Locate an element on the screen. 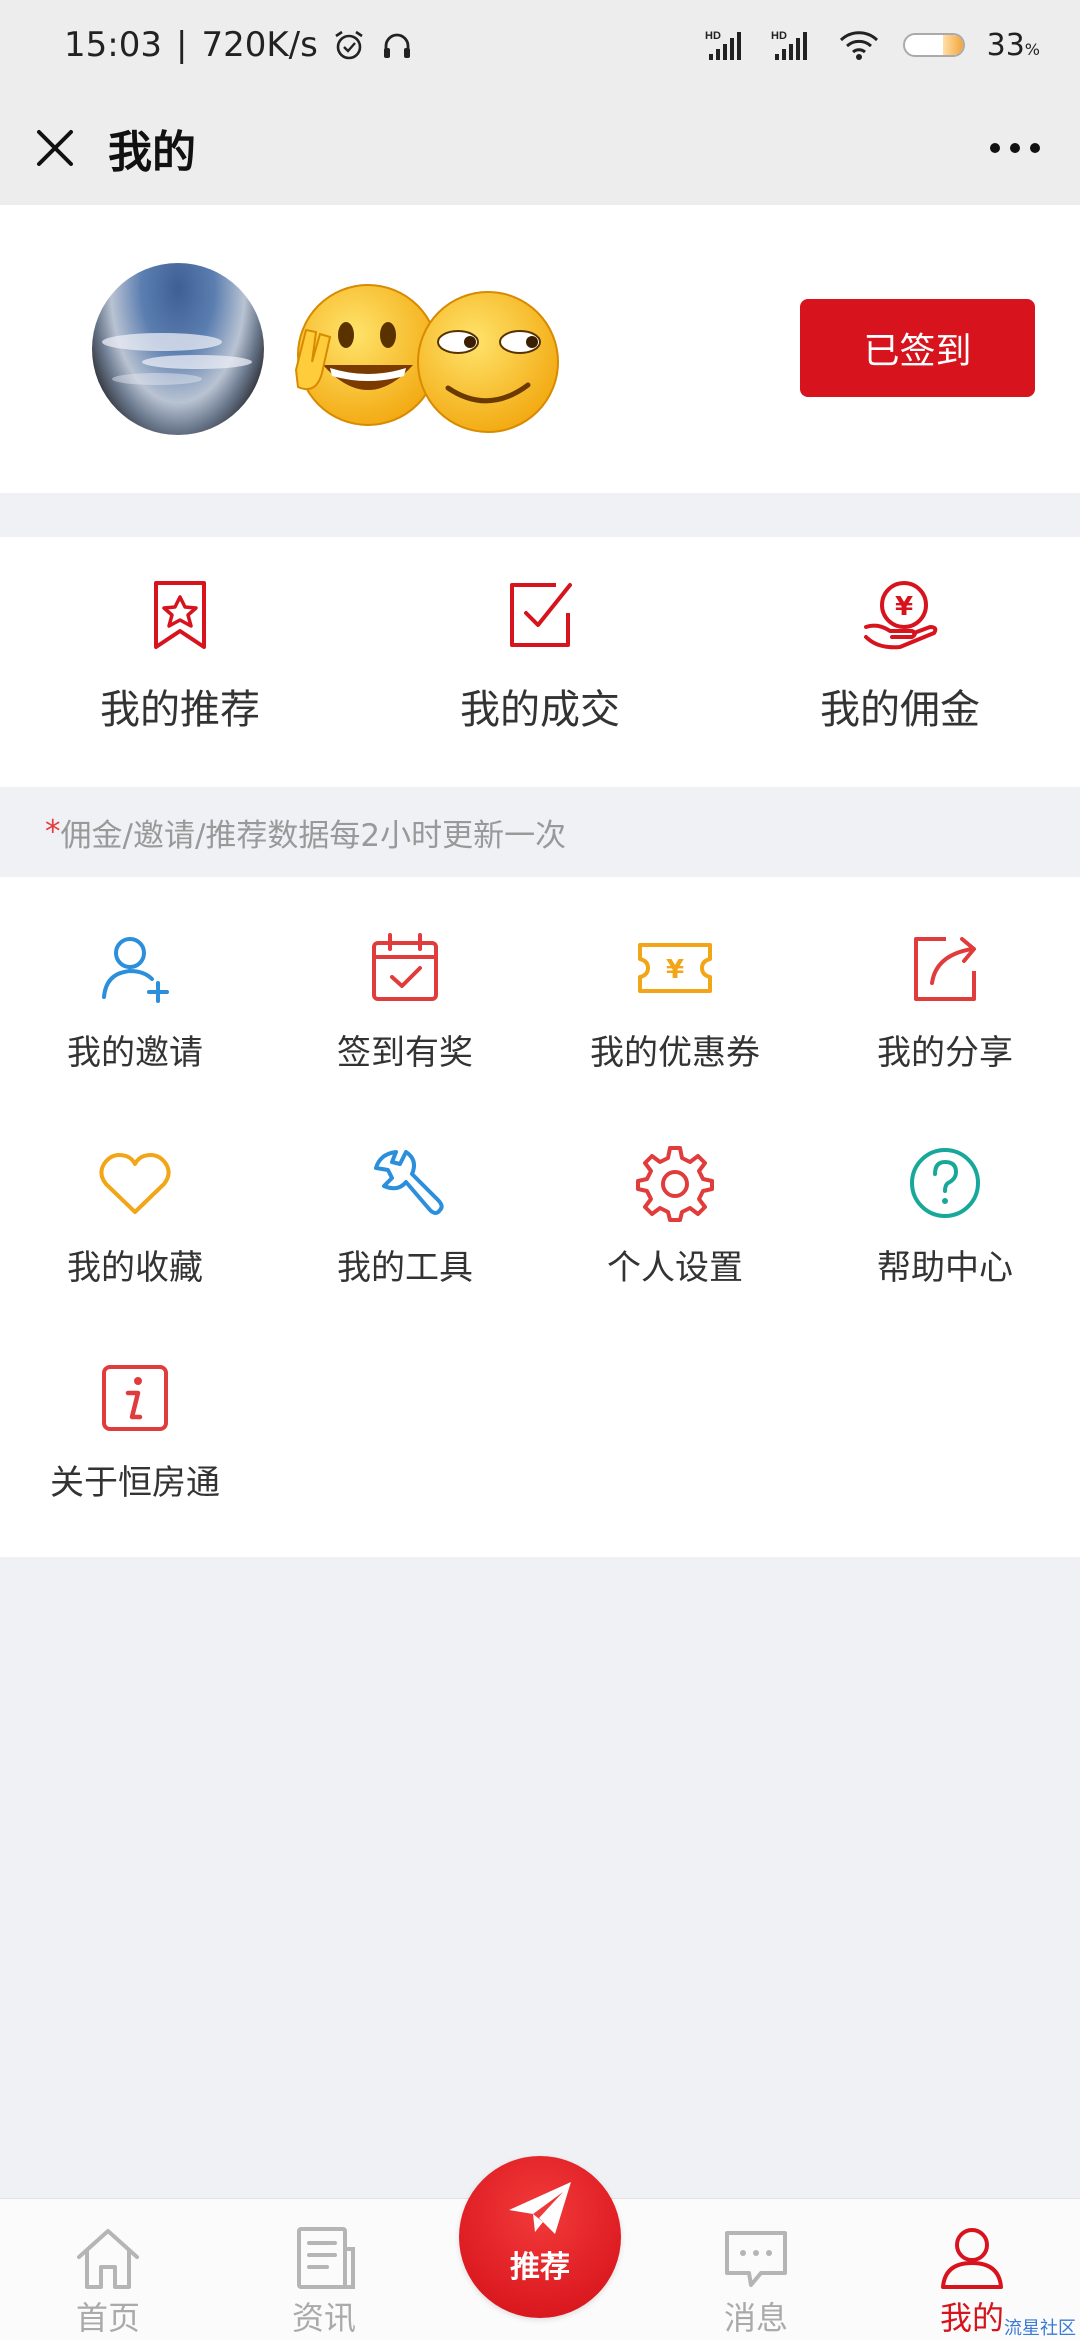  nickname-emoji is located at coordinates (426, 358).